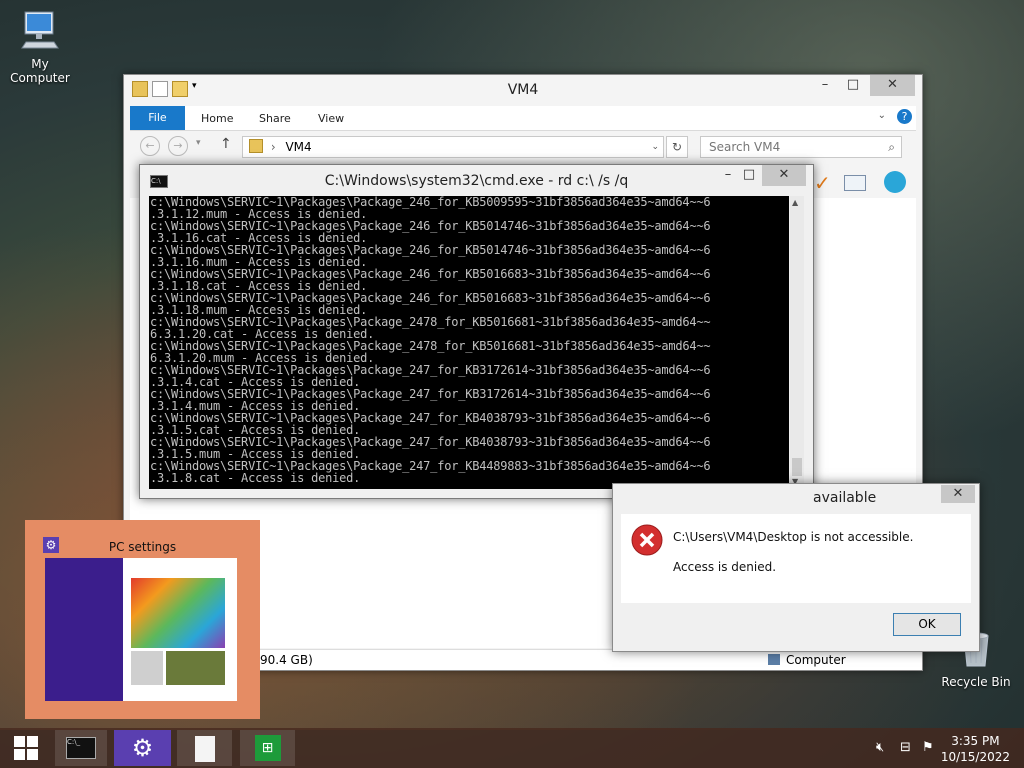 The height and width of the screenshot is (768, 1024). I want to click on my-computer-label: My Computer, so click(40, 71).